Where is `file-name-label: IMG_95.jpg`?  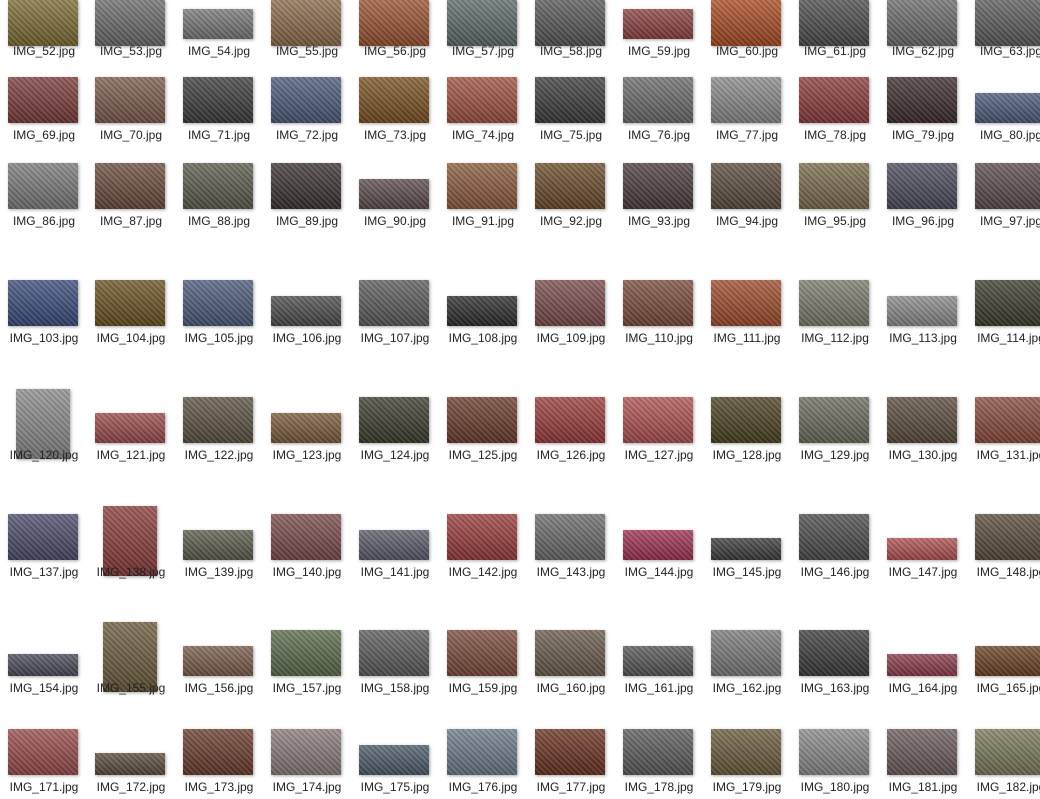 file-name-label: IMG_95.jpg is located at coordinates (835, 221).